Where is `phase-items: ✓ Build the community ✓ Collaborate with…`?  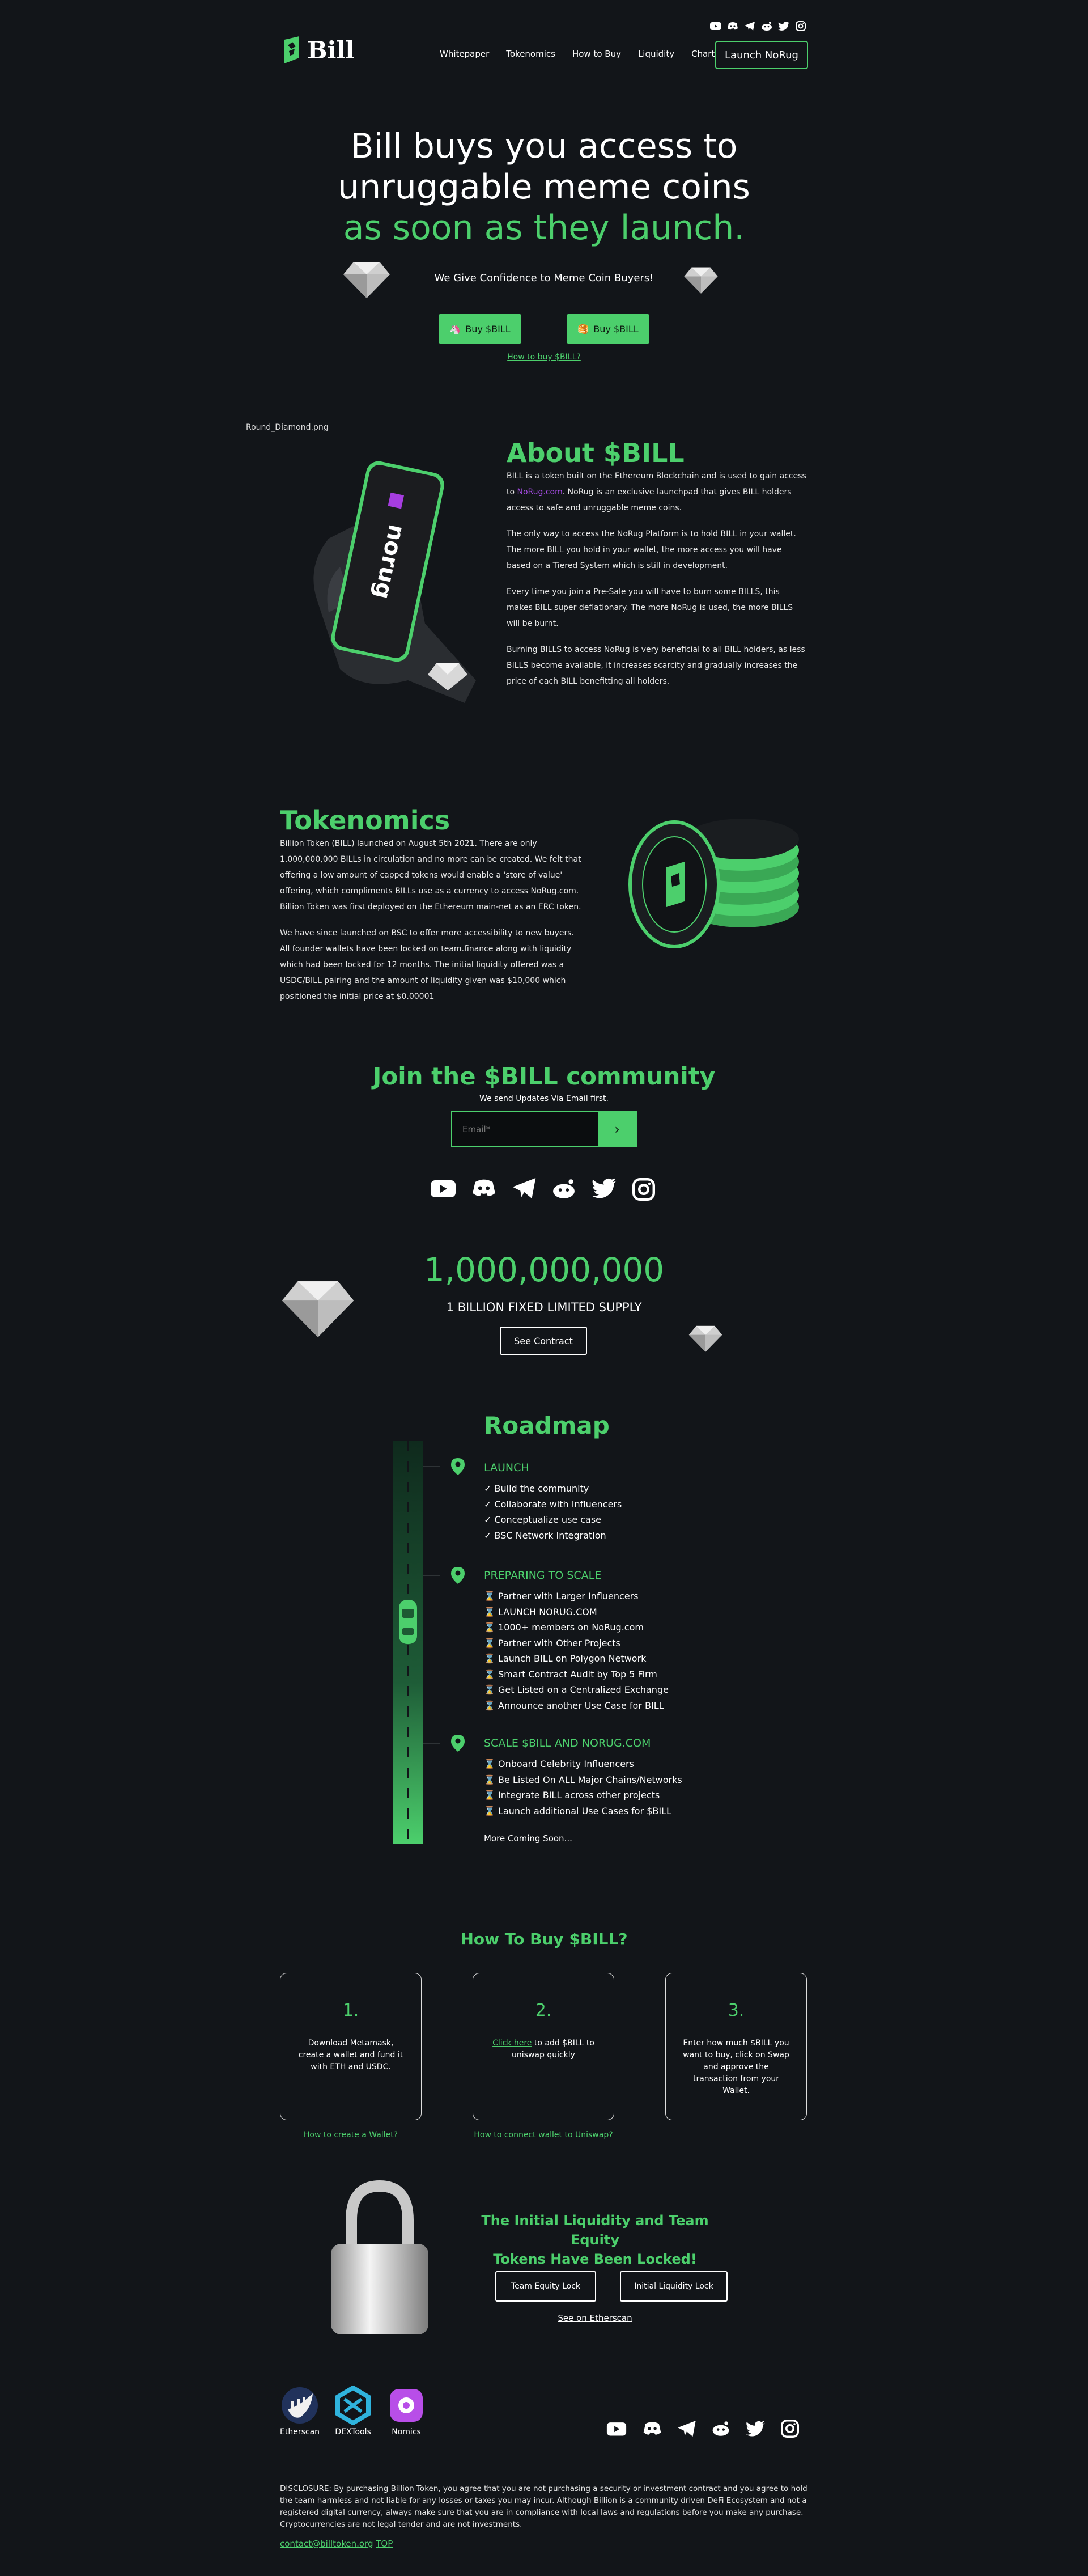 phase-items: ✓ Build the community ✓ Collaborate with… is located at coordinates (553, 1512).